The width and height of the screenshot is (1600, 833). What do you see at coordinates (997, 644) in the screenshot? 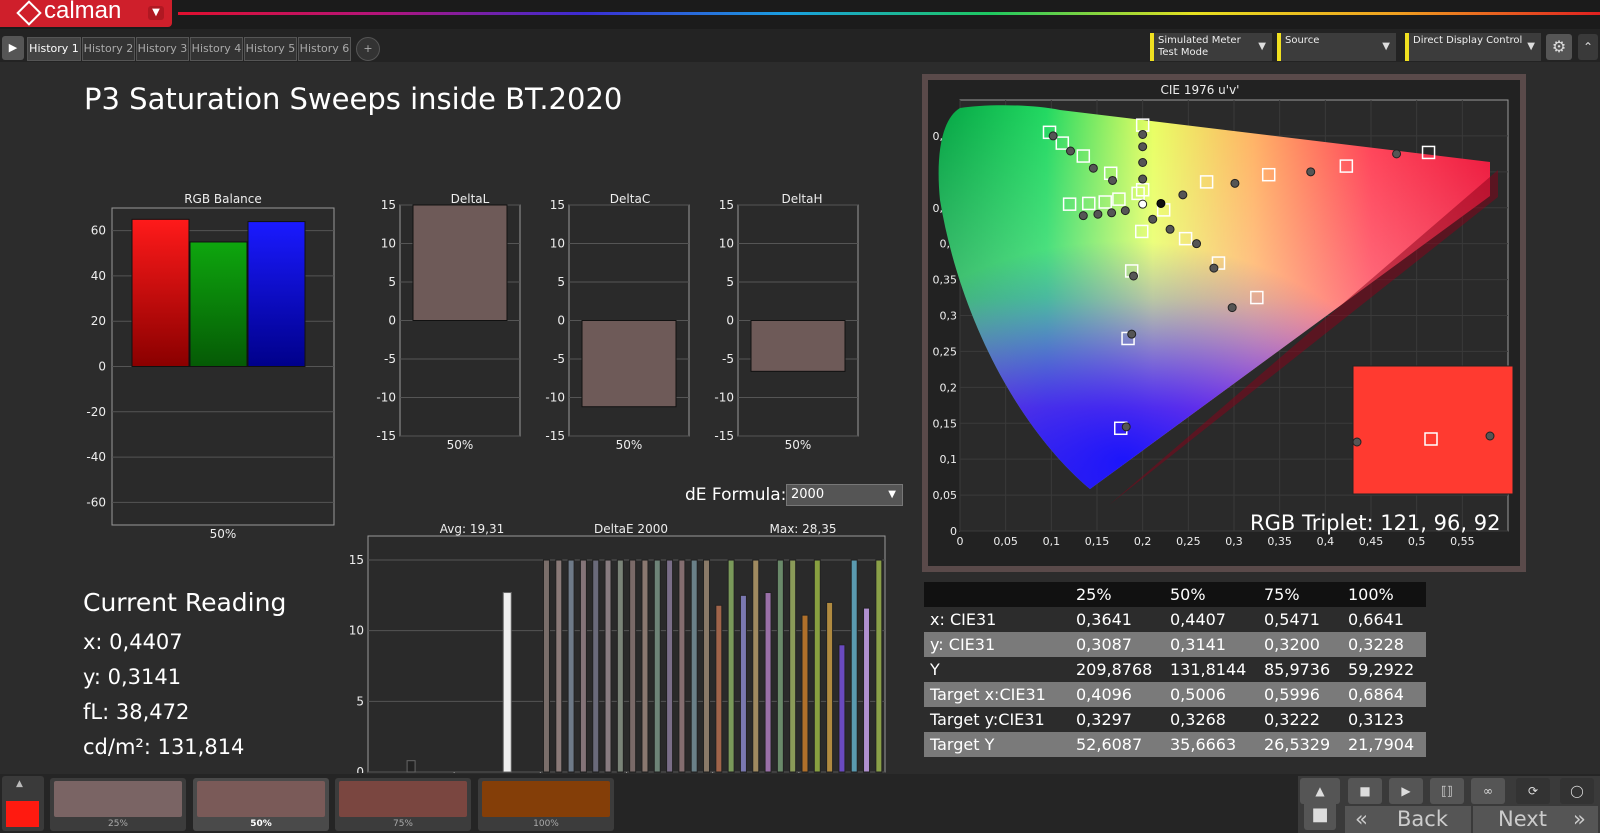
I see `table-cell: y: CIE31` at bounding box center [997, 644].